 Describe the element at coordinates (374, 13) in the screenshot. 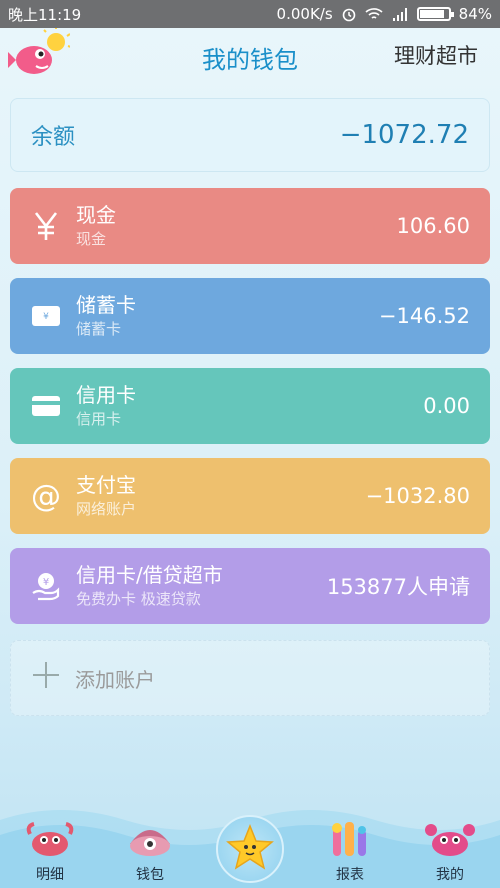

I see `wifi-icon` at that location.